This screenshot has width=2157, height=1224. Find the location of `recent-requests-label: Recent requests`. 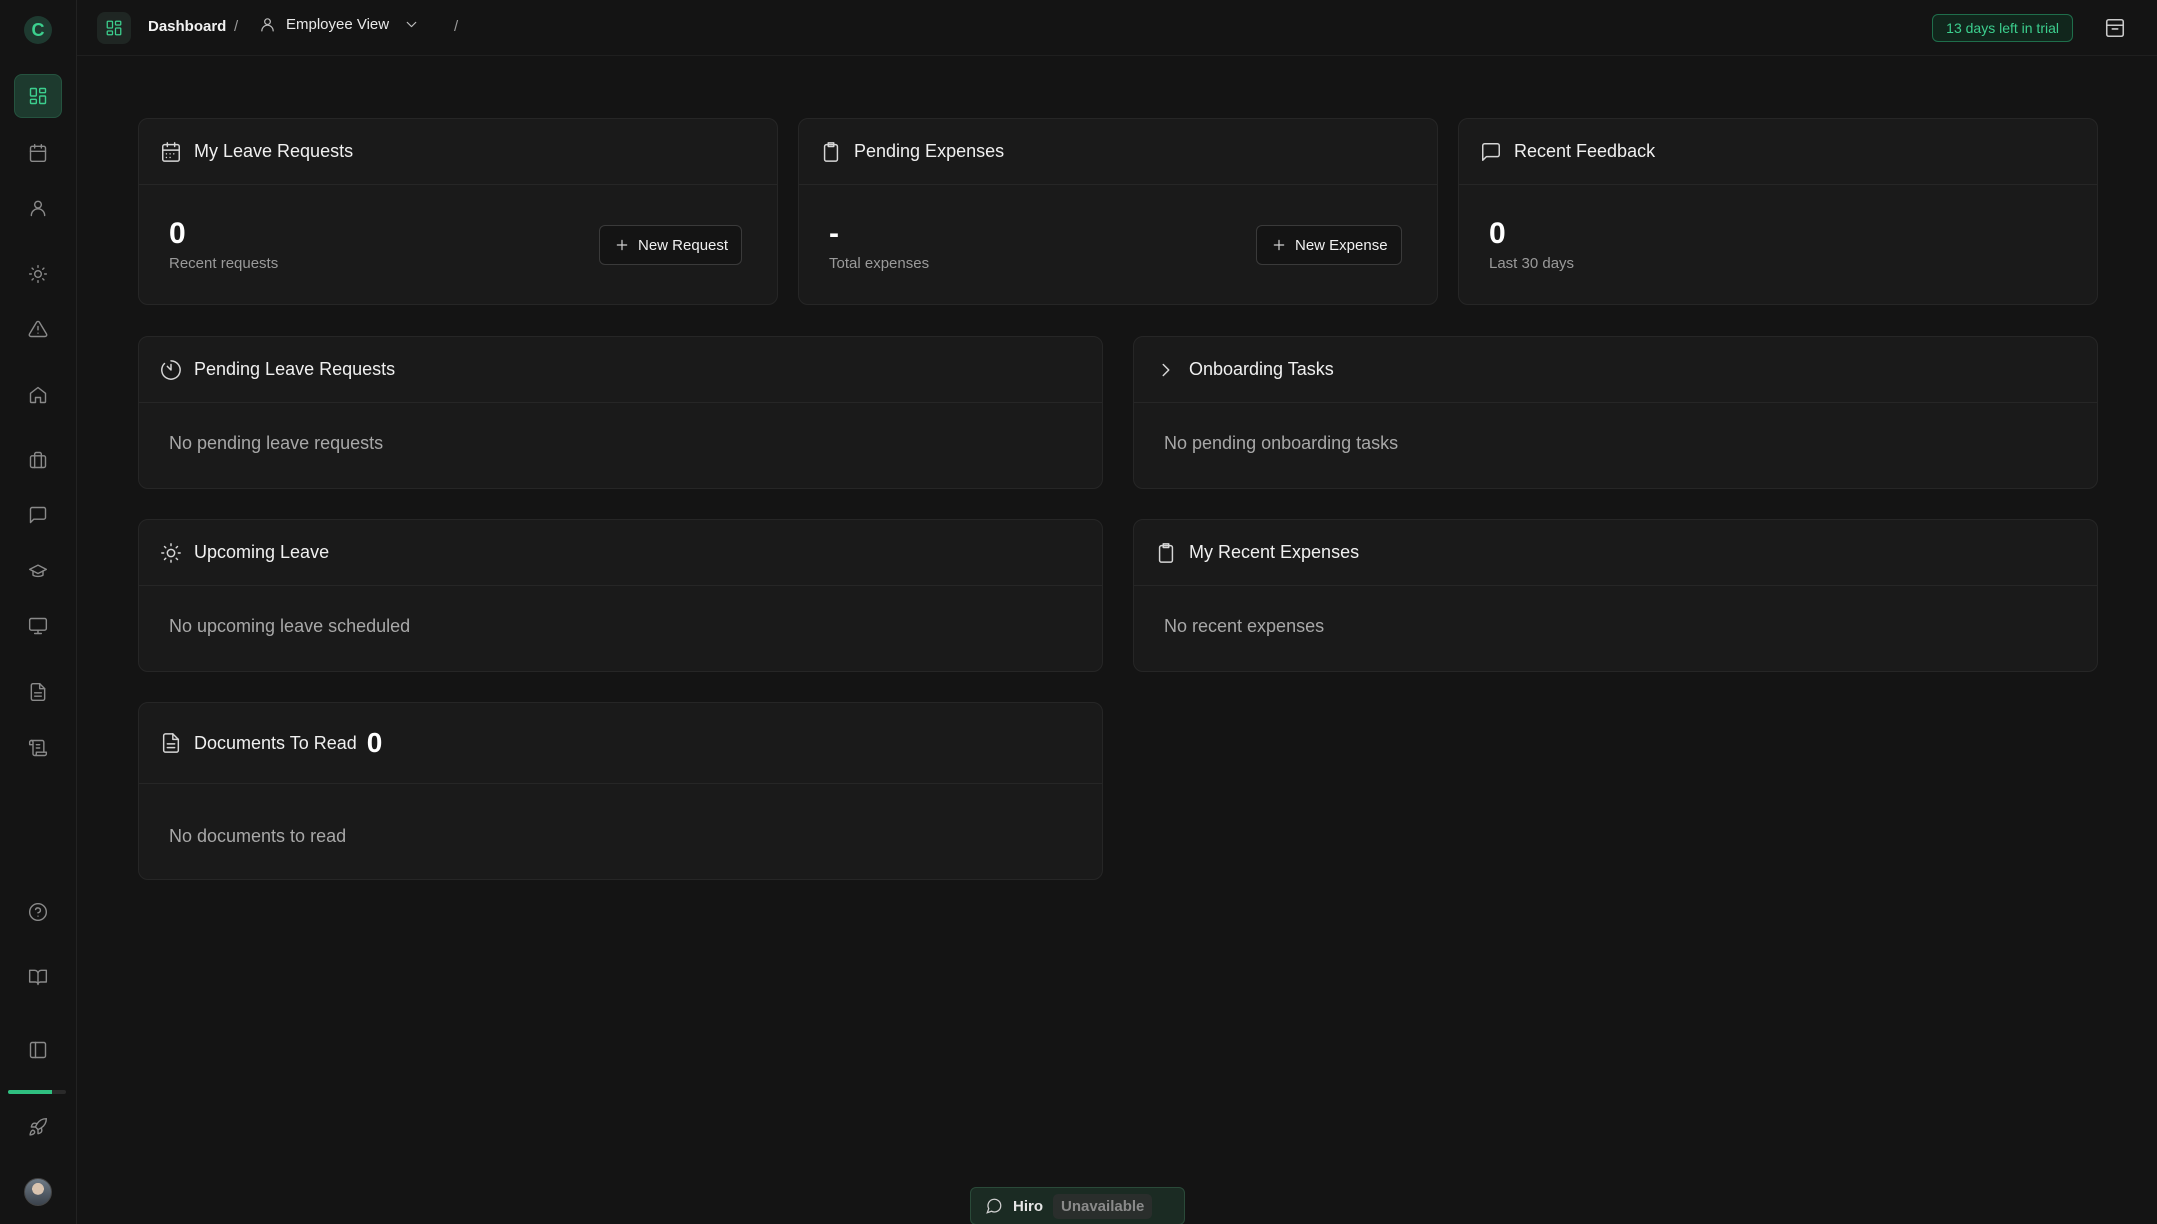

recent-requests-label: Recent requests is located at coordinates (224, 263).